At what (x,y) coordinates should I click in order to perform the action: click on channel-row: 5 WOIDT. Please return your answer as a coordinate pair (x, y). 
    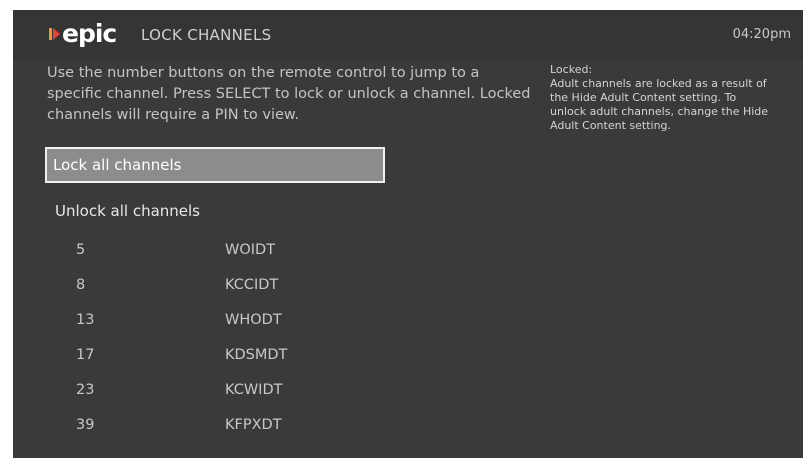
    Looking at the image, I should click on (273, 251).